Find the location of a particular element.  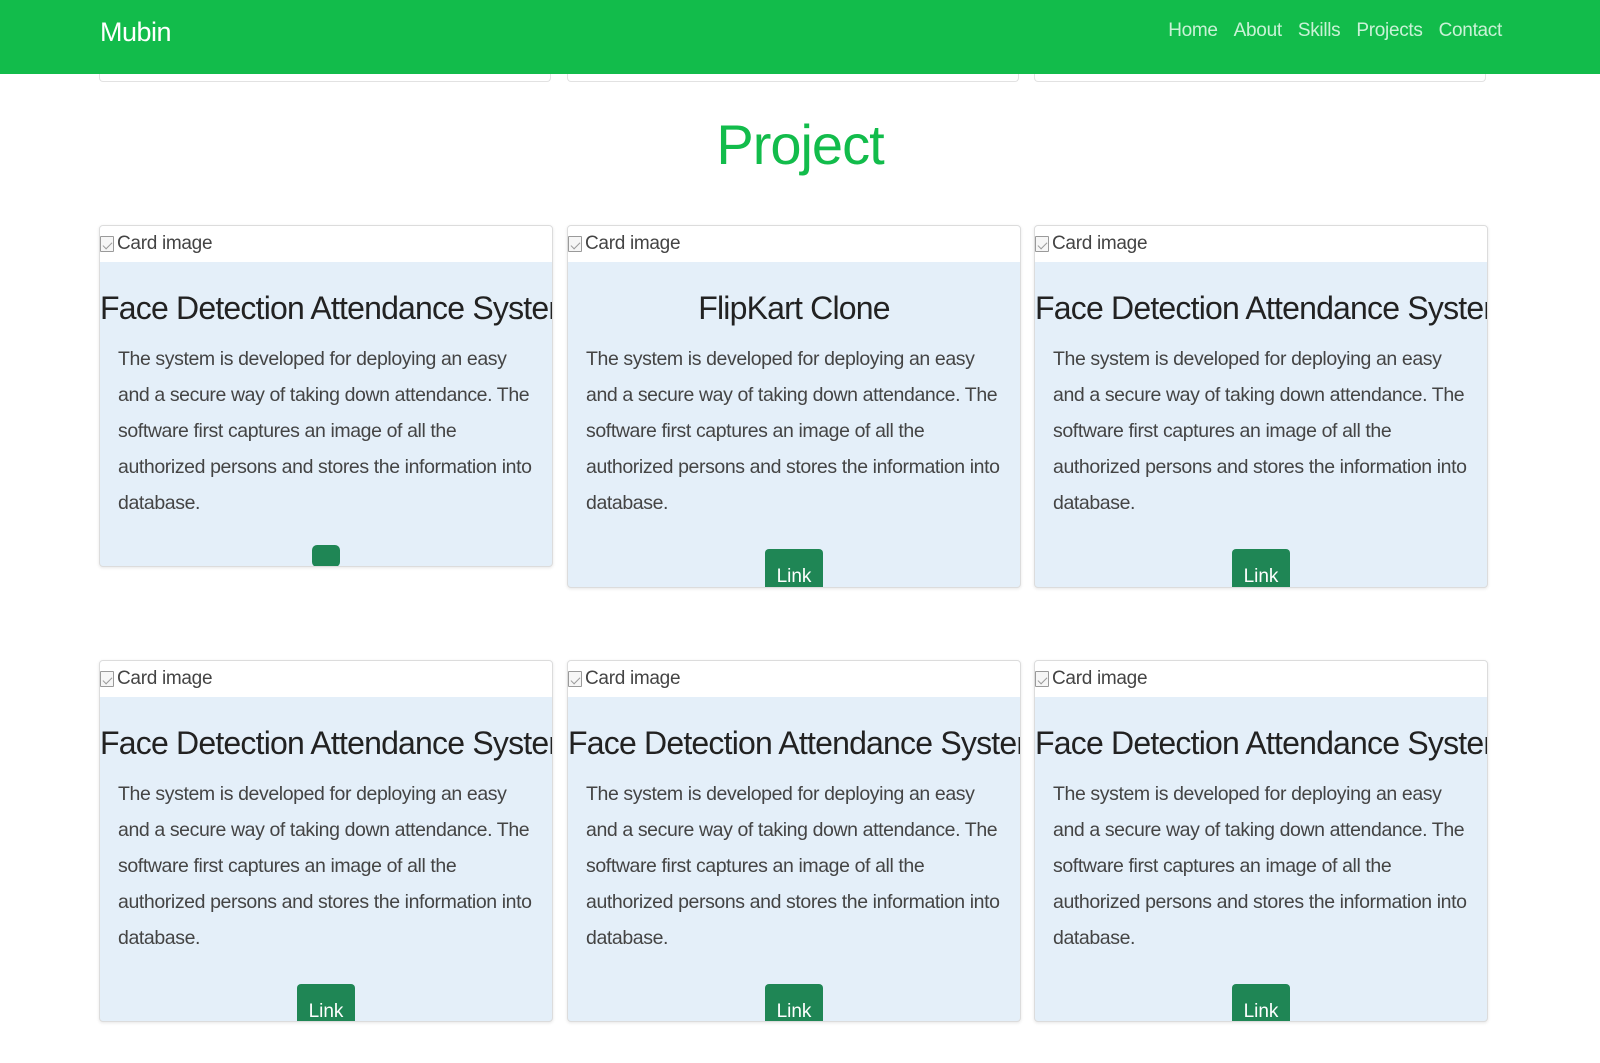

brand-logo: Mubin is located at coordinates (136, 32).